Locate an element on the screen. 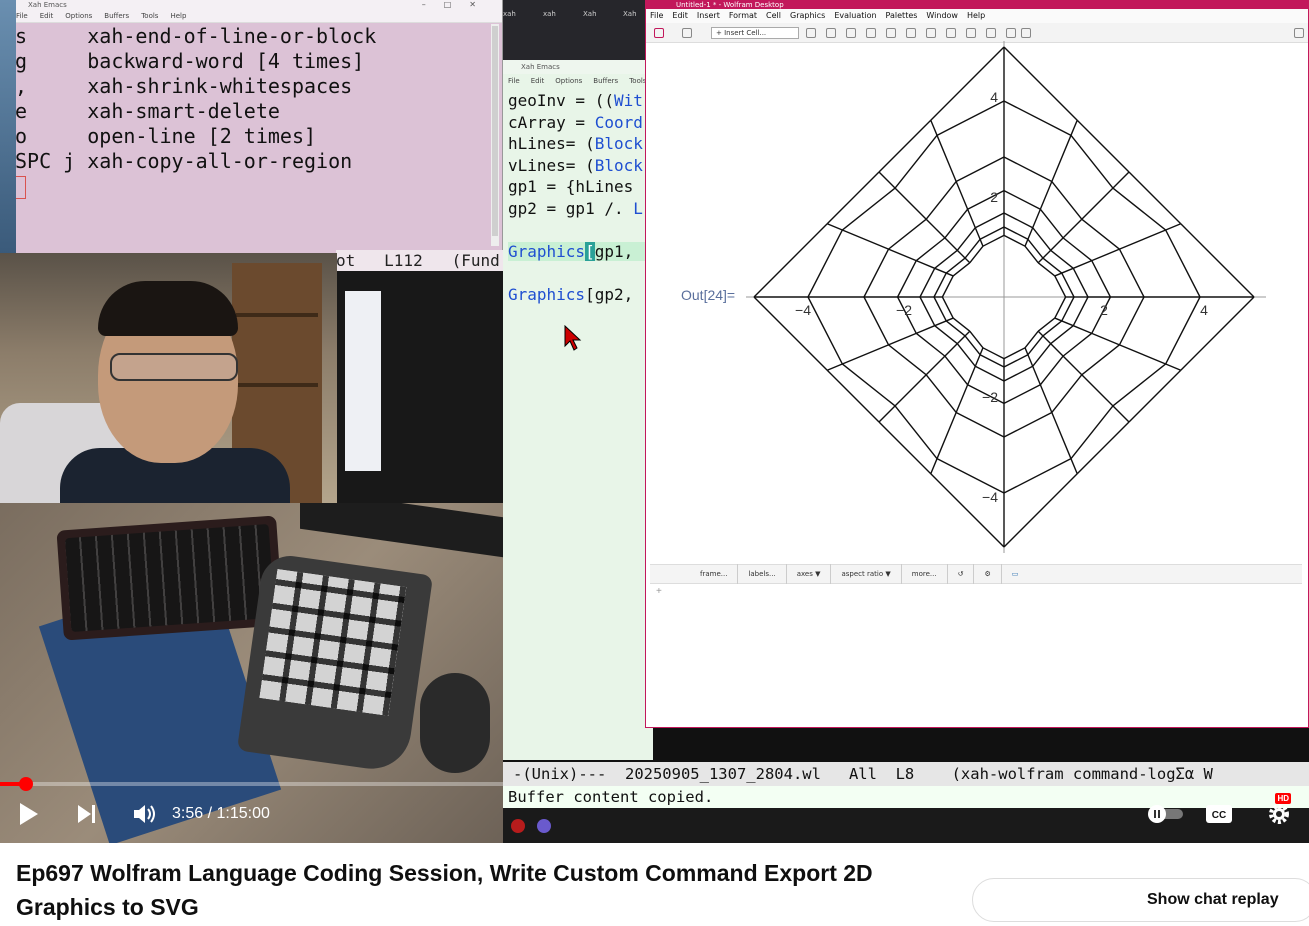 The height and width of the screenshot is (926, 1309). mouse is located at coordinates (455, 723).